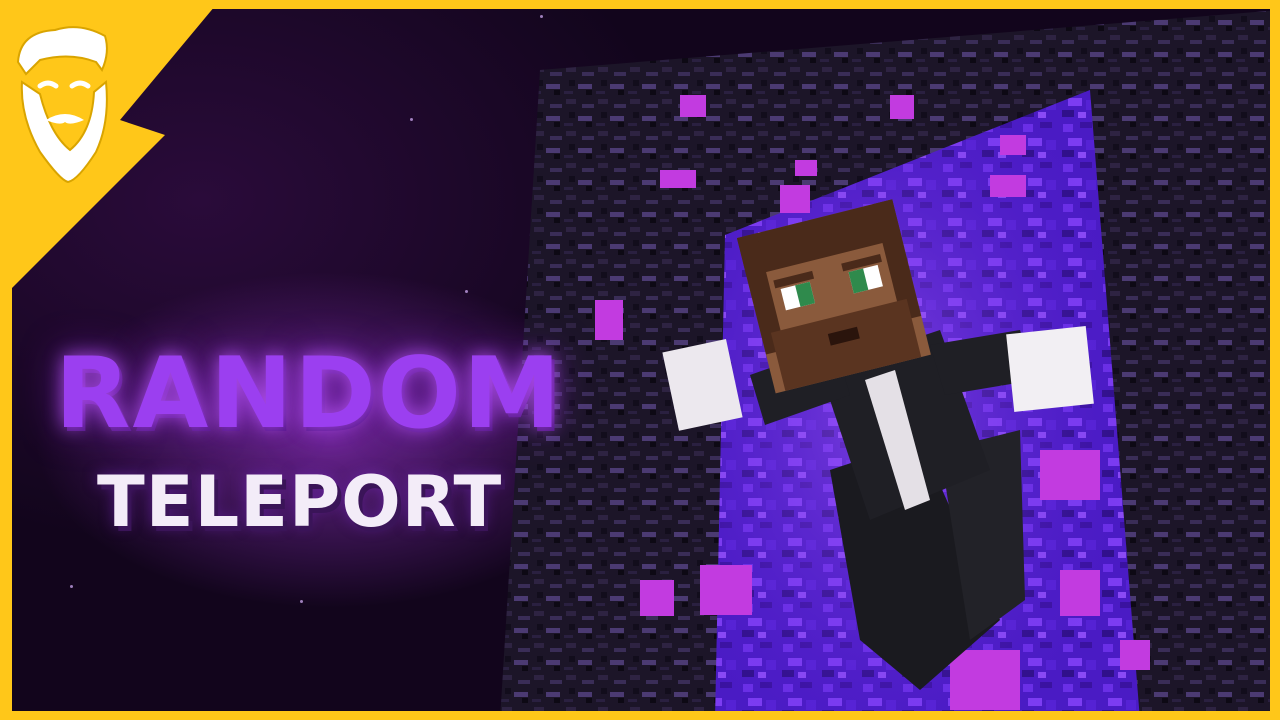  I want to click on bearded-face-logo-icon, so click(110, 150).